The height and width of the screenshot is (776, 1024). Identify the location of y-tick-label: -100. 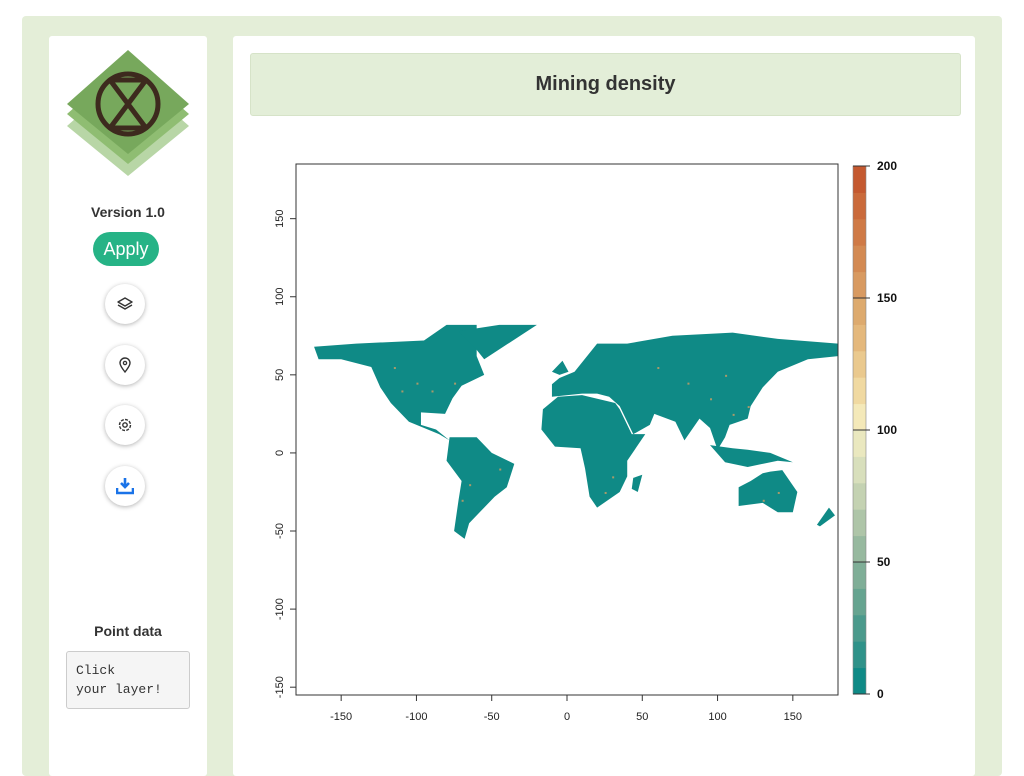
(280, 609).